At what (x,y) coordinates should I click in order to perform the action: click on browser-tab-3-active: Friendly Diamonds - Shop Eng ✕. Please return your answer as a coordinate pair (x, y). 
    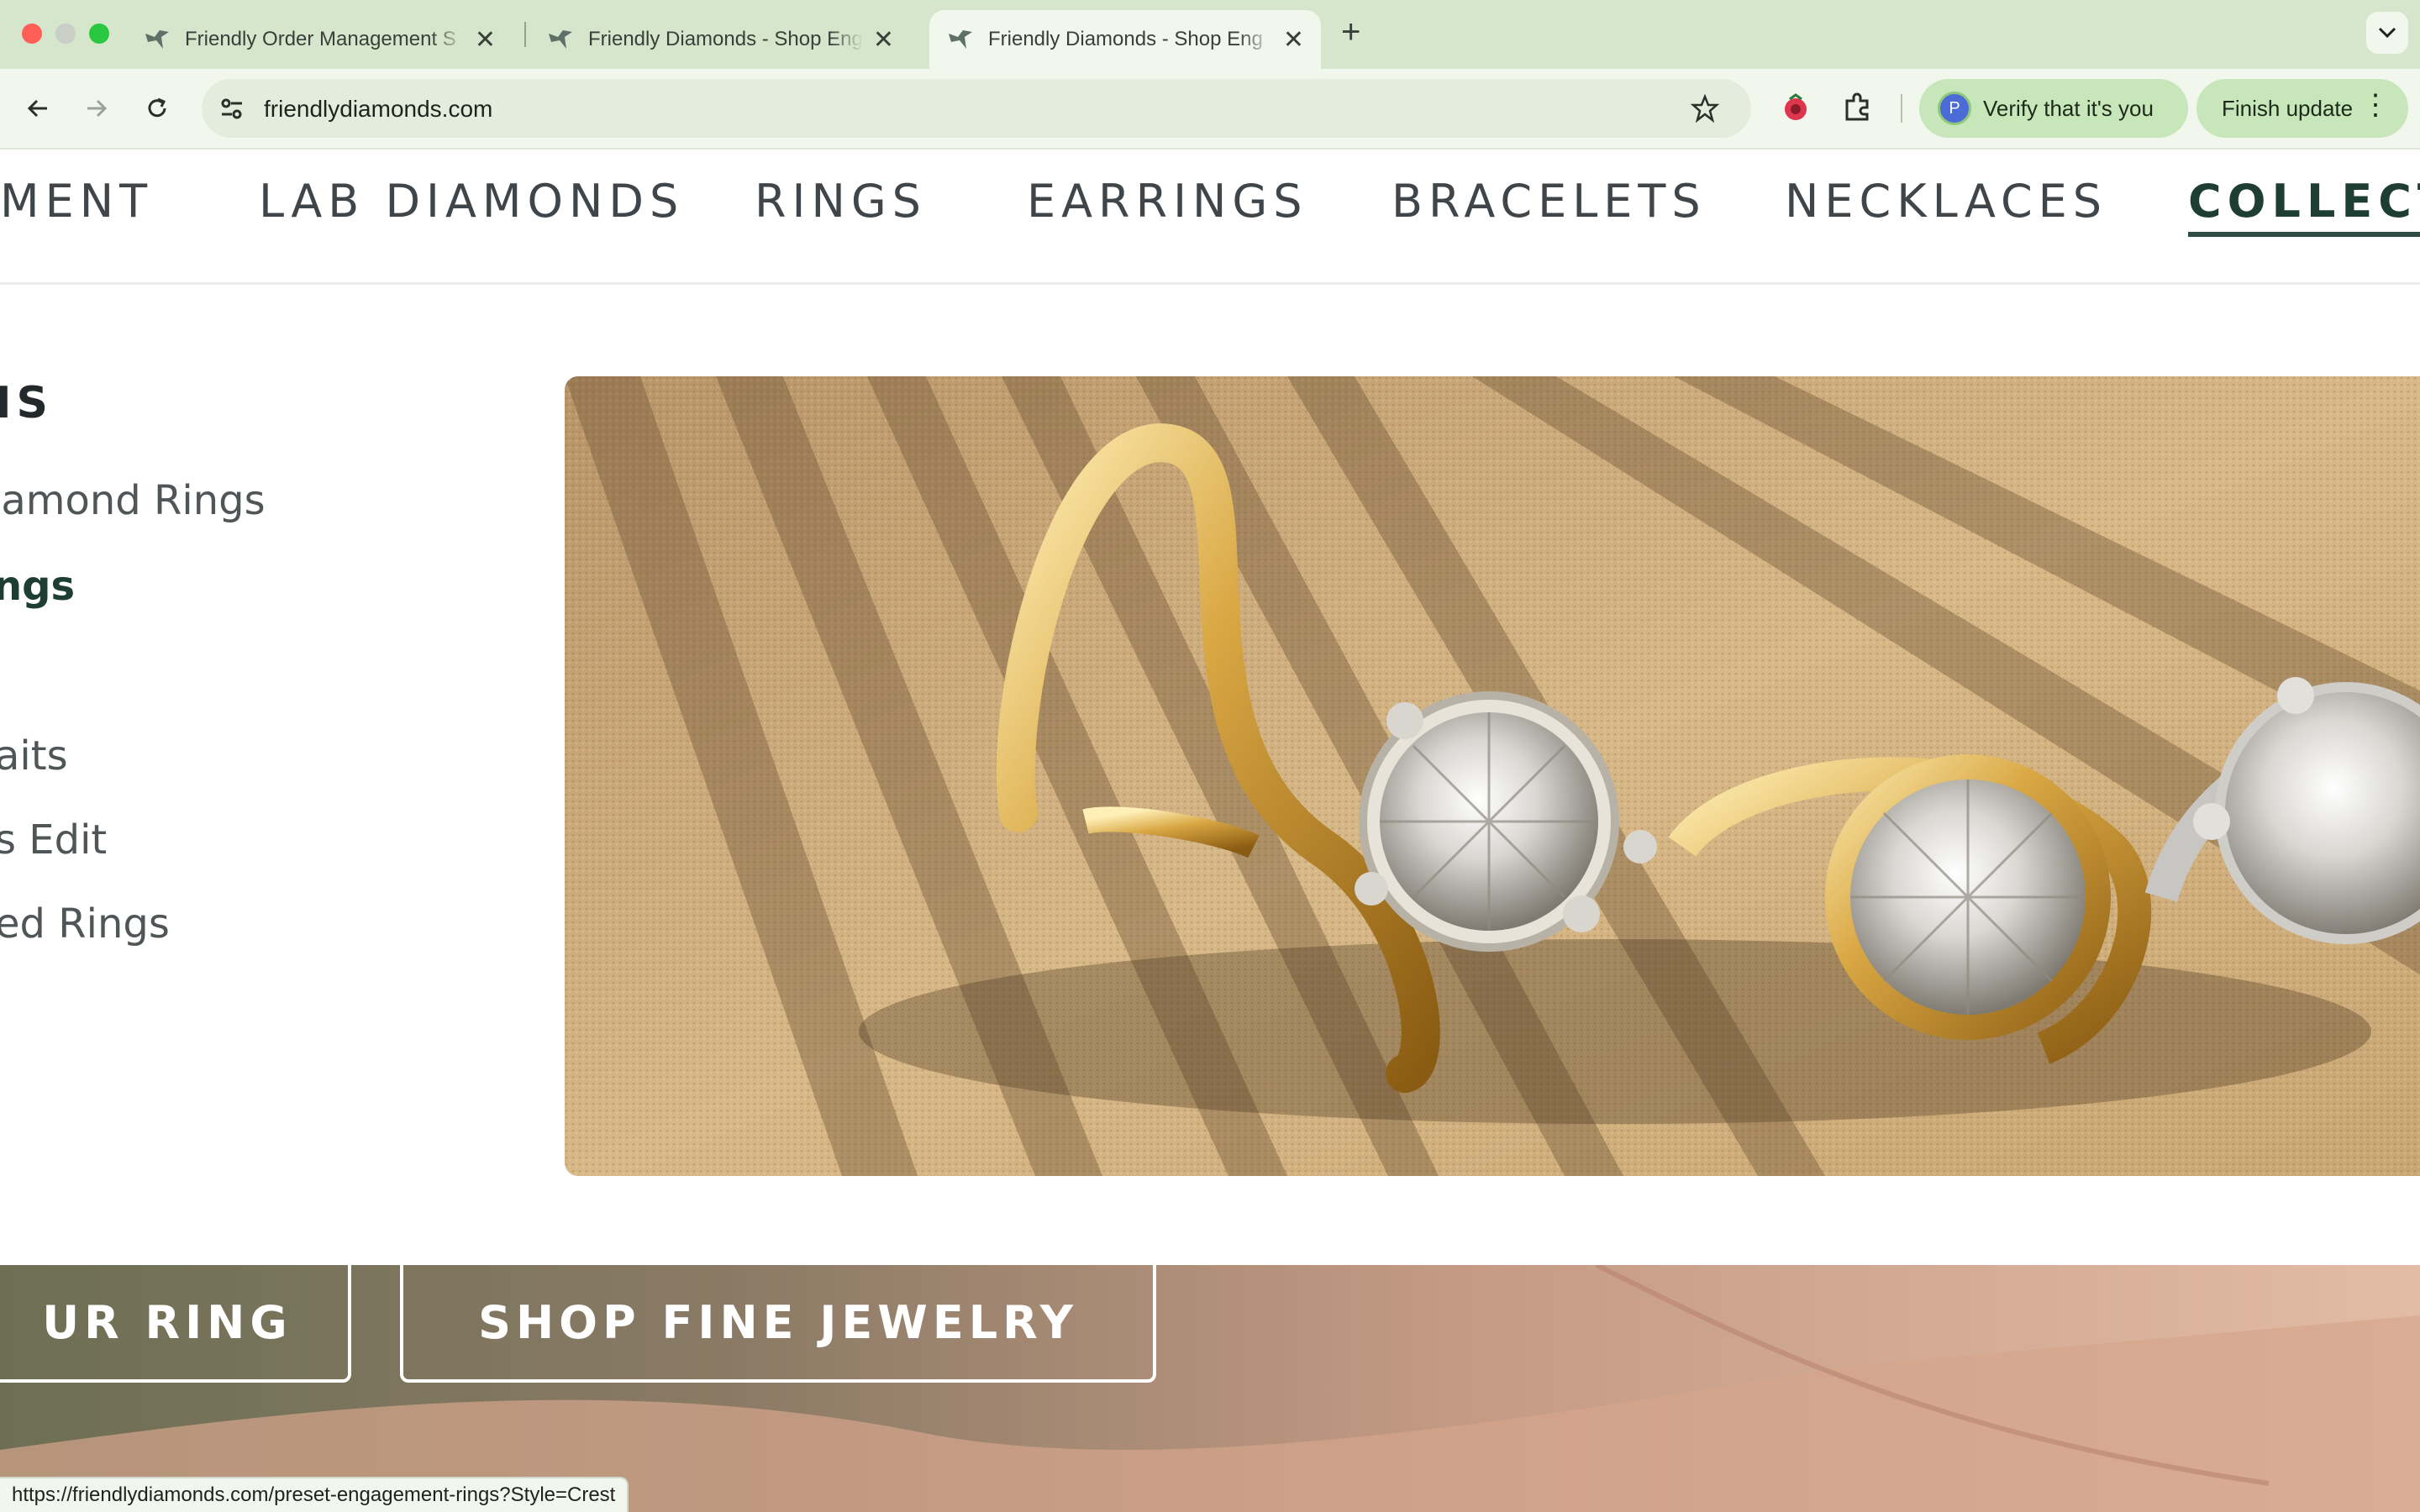
    Looking at the image, I should click on (1125, 39).